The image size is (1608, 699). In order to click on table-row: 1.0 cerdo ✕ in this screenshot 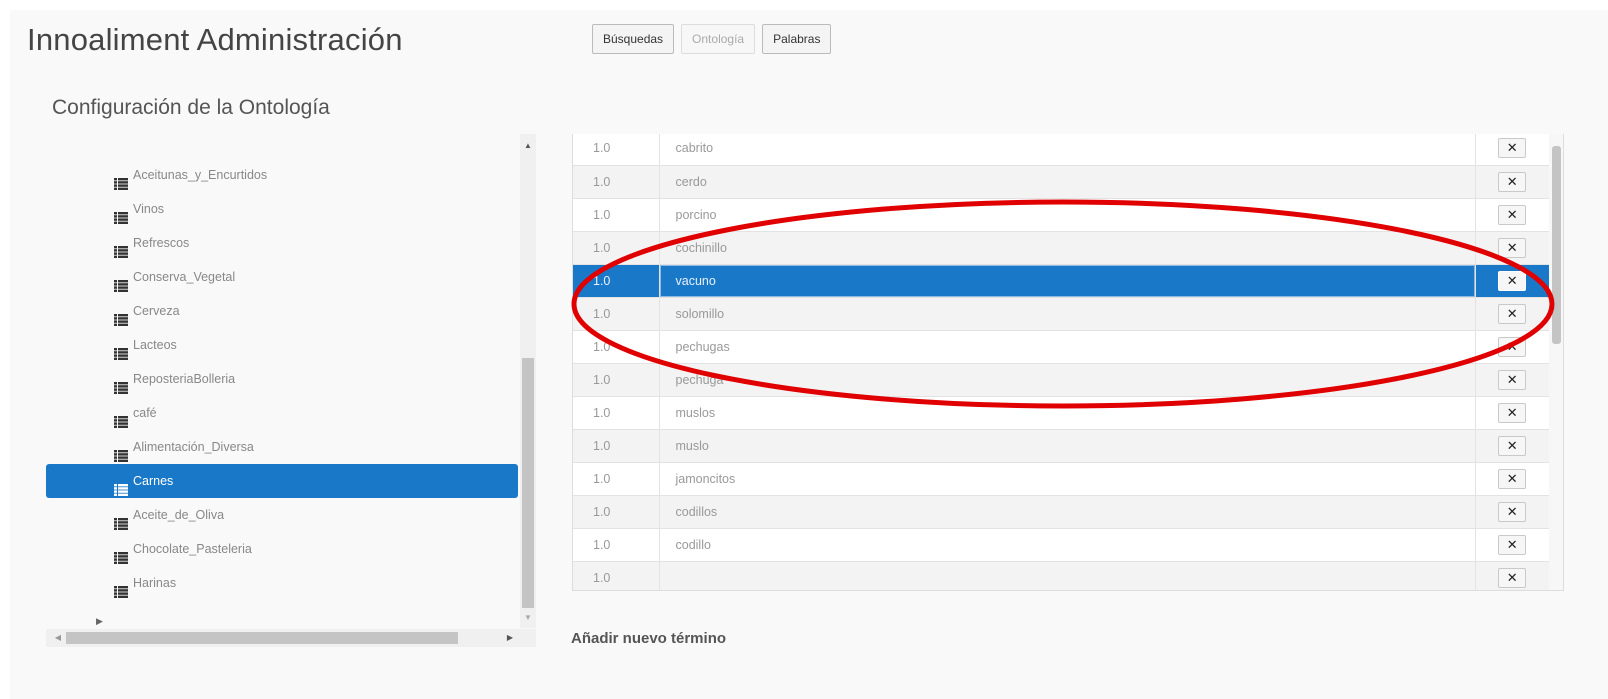, I will do `click(1061, 182)`.